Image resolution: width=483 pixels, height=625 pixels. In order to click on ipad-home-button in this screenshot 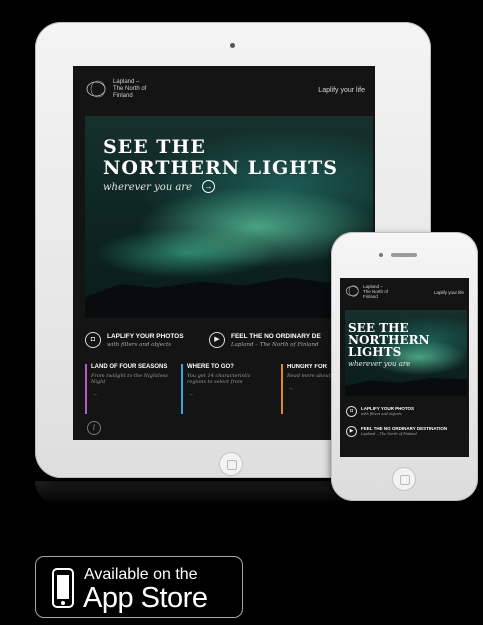, I will do `click(231, 464)`.